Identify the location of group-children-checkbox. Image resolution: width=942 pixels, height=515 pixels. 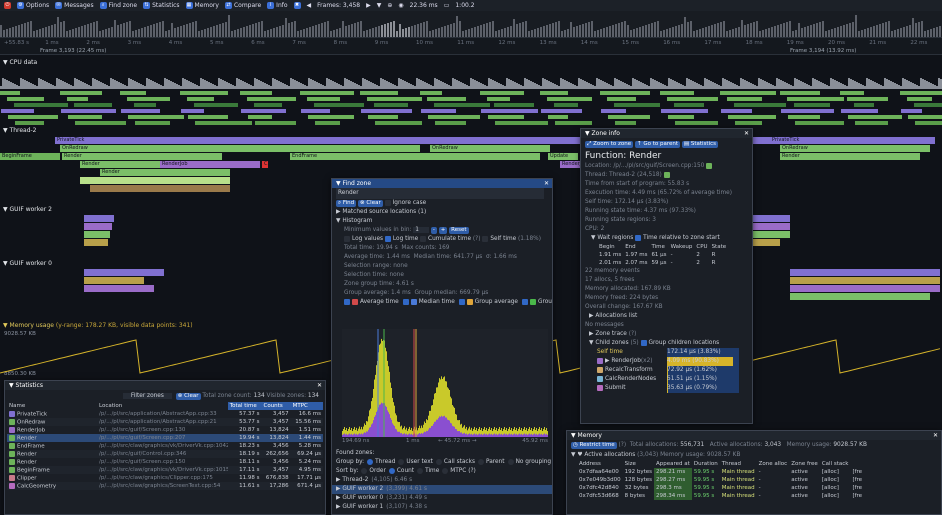
(643, 342).